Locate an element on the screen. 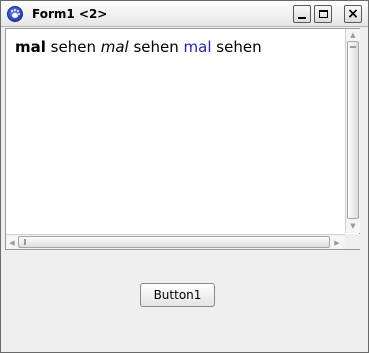 This screenshot has height=353, width=369. vertical-scrollbar: ▲ ▼ is located at coordinates (352, 131).